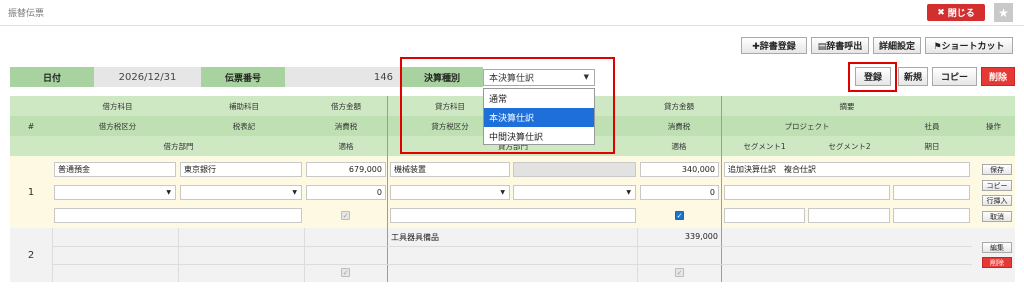 The image size is (1024, 300). What do you see at coordinates (993, 126) in the screenshot?
I see `col-operation: 操作` at bounding box center [993, 126].